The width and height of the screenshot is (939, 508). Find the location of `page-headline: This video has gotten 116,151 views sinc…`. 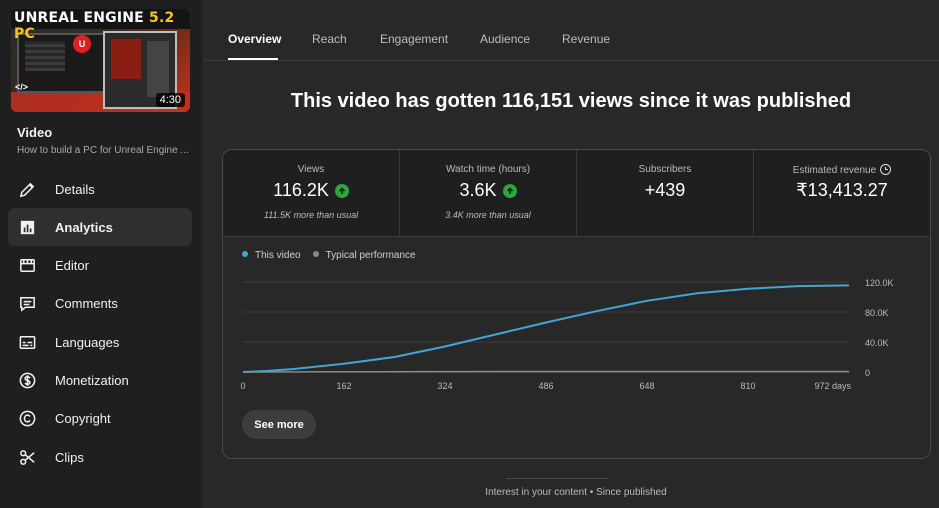

page-headline: This video has gotten 116,151 views sinc… is located at coordinates (571, 101).